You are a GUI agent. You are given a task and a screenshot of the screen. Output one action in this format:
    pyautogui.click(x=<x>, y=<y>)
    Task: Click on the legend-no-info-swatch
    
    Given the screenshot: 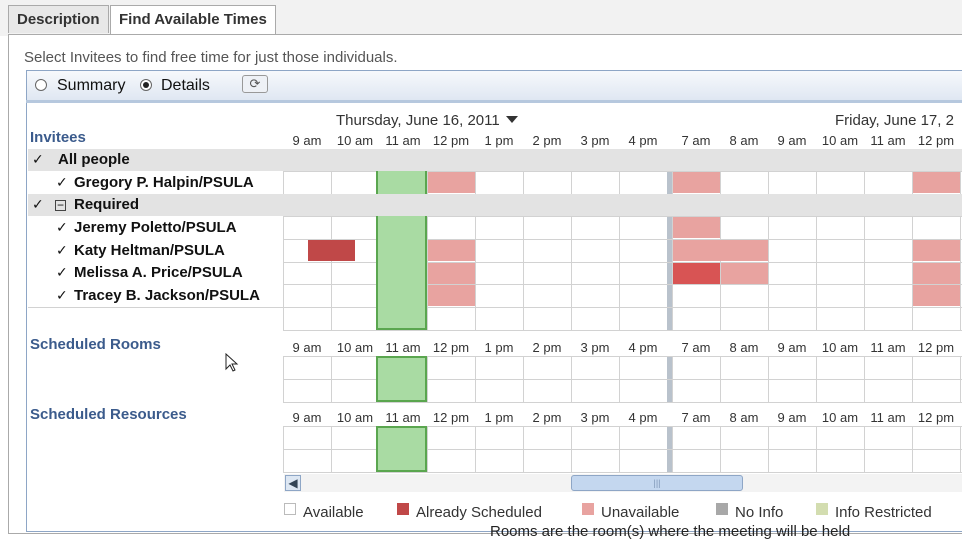 What is the action you would take?
    pyautogui.click(x=722, y=509)
    